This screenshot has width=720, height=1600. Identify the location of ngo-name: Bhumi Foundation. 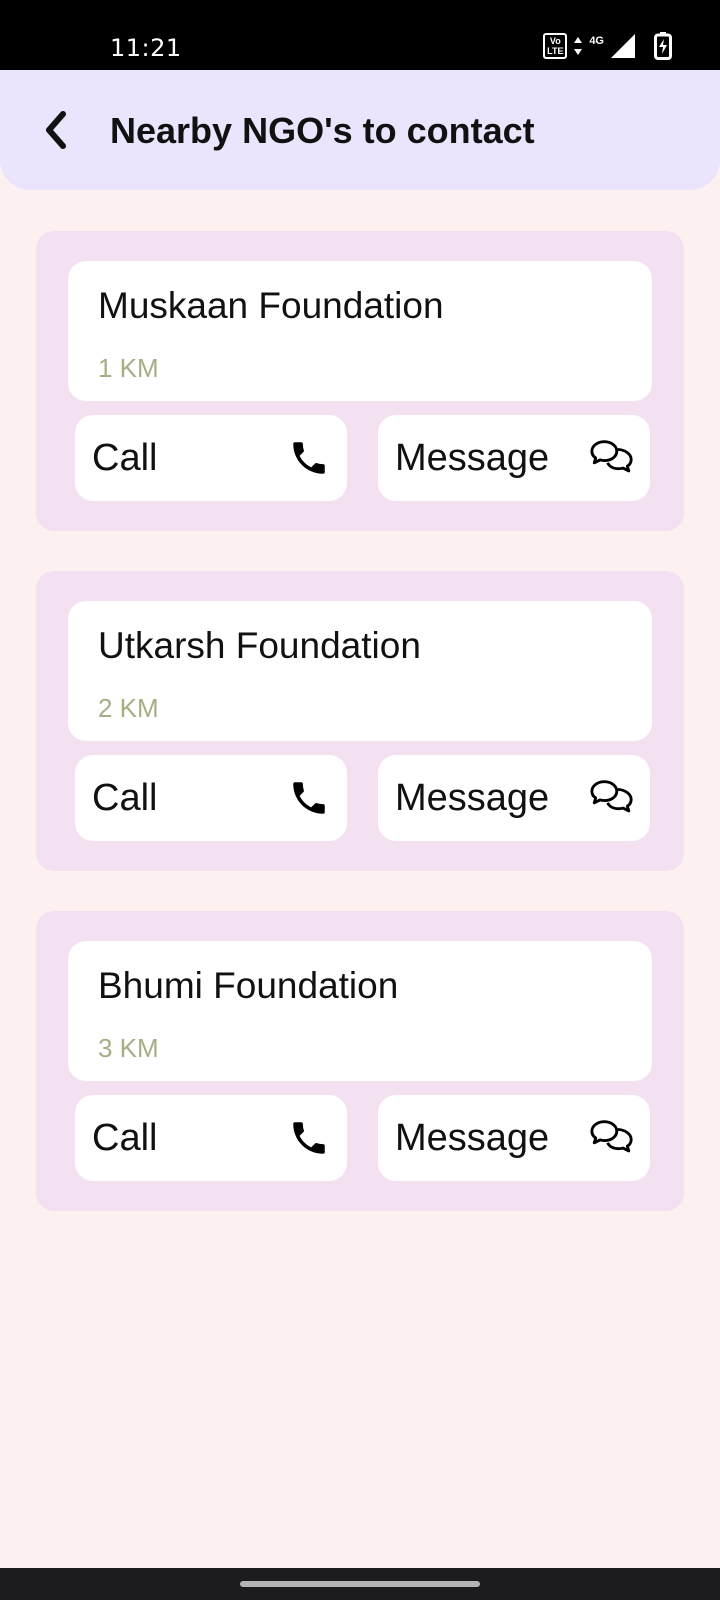
(248, 985).